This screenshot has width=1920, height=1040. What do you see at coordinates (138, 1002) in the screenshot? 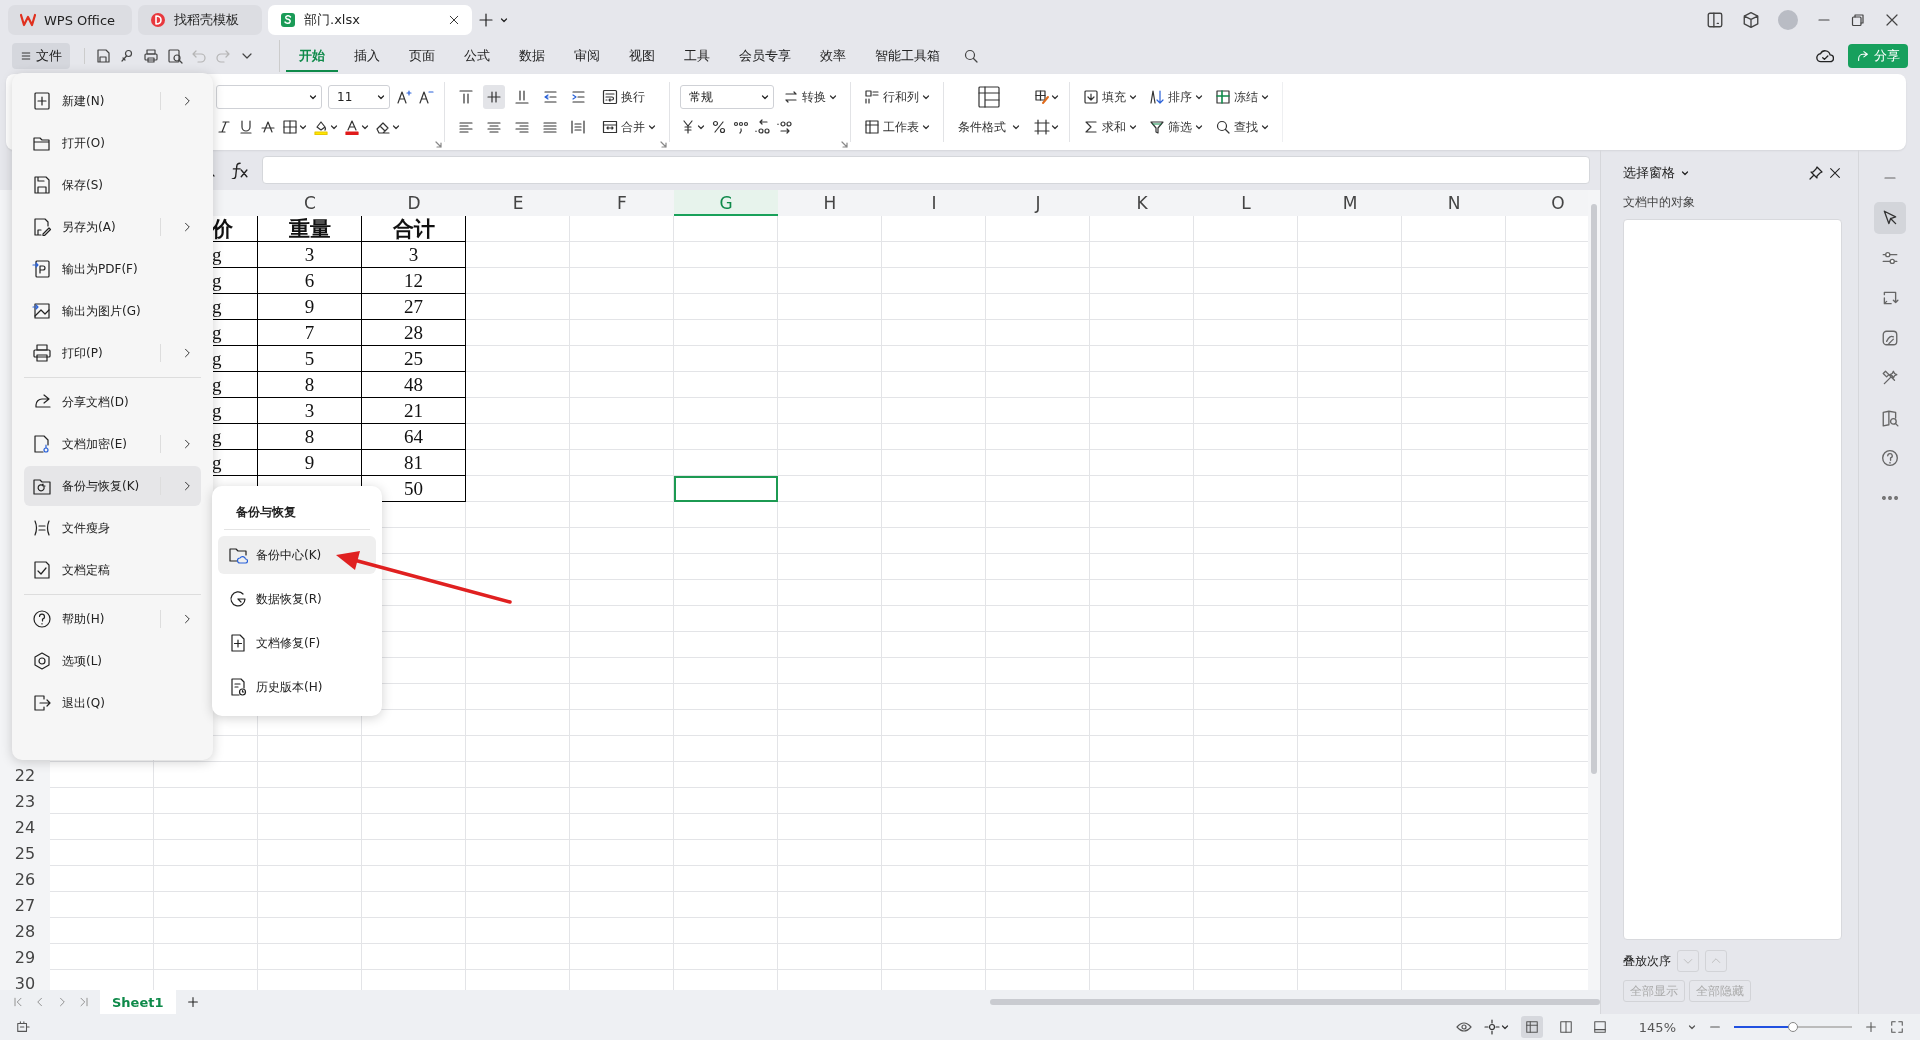
I see `sheet-tab: Sheet1` at bounding box center [138, 1002].